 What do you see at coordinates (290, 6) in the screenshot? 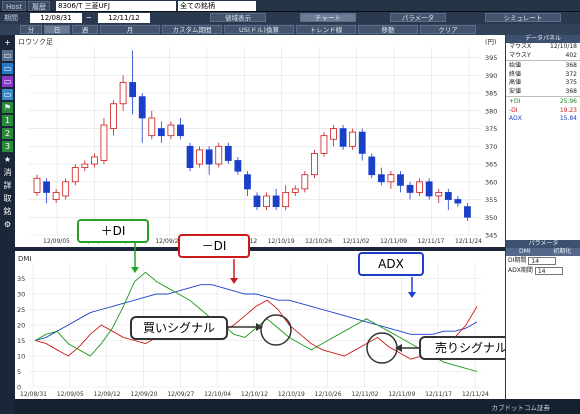
I see `top-bar: Host 履歴 8306/T 三菱UFJ 全ての銘柄` at bounding box center [290, 6].